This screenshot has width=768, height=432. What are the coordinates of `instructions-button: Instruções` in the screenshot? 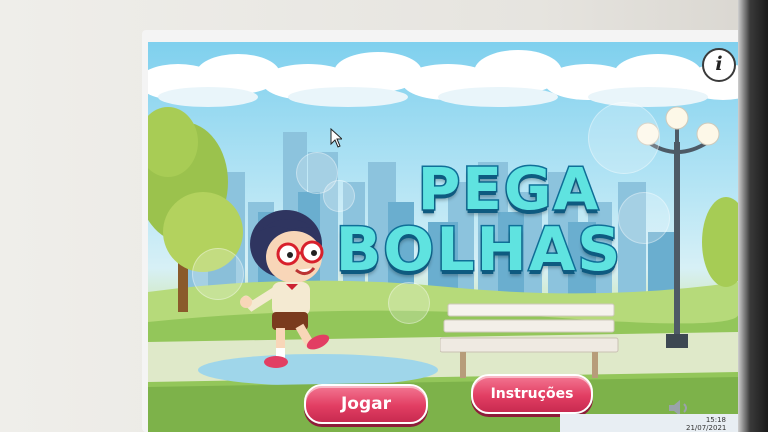 It's located at (532, 394).